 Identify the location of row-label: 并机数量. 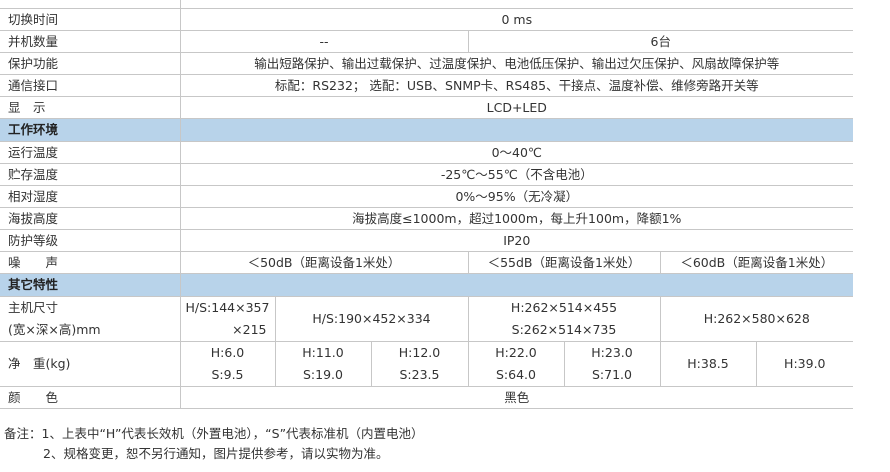
(90, 41).